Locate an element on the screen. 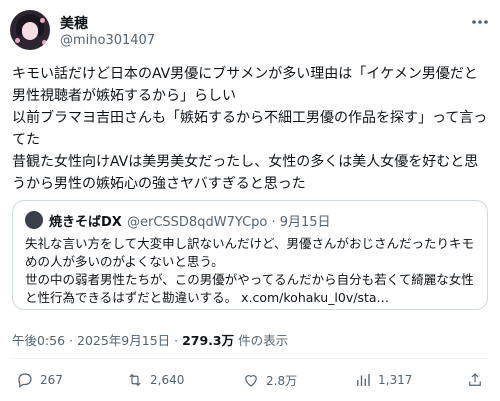 The image size is (500, 401). views-button: 1,317 is located at coordinates (383, 380).